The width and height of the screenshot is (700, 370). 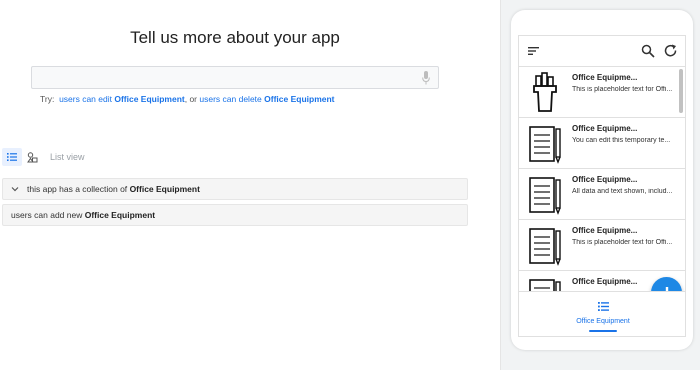 I want to click on list-scrollbar, so click(x=681, y=91).